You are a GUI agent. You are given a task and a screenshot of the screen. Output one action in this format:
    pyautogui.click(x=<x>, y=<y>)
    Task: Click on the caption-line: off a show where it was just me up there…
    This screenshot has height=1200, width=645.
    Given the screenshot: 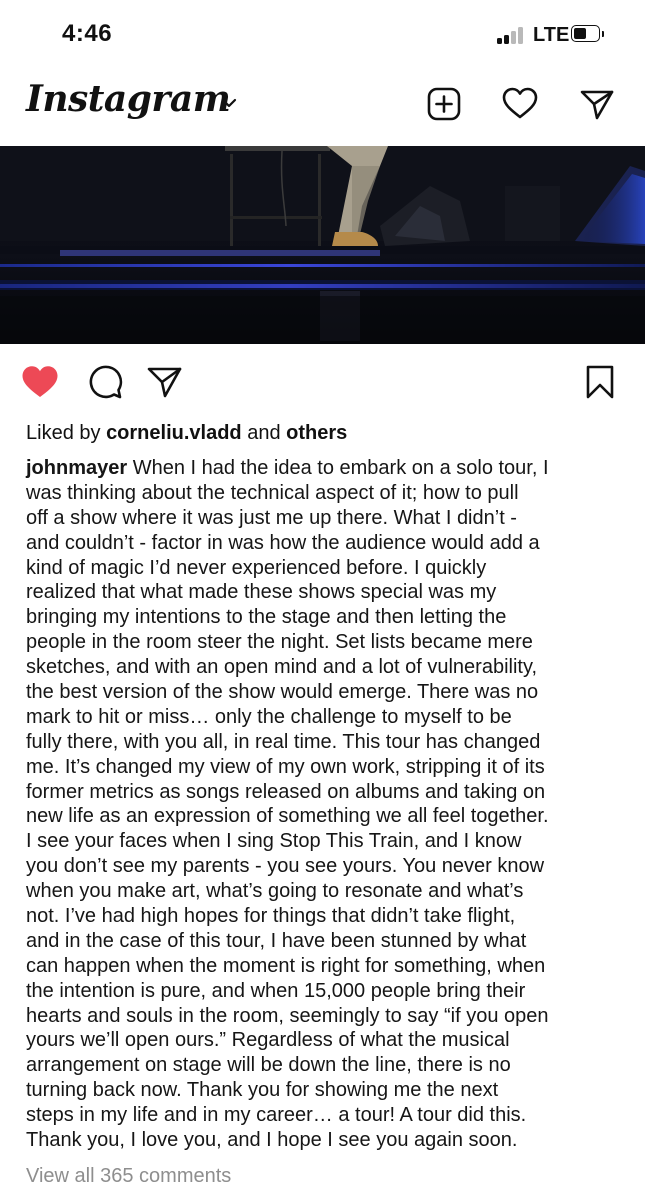 What is the action you would take?
    pyautogui.click(x=271, y=517)
    